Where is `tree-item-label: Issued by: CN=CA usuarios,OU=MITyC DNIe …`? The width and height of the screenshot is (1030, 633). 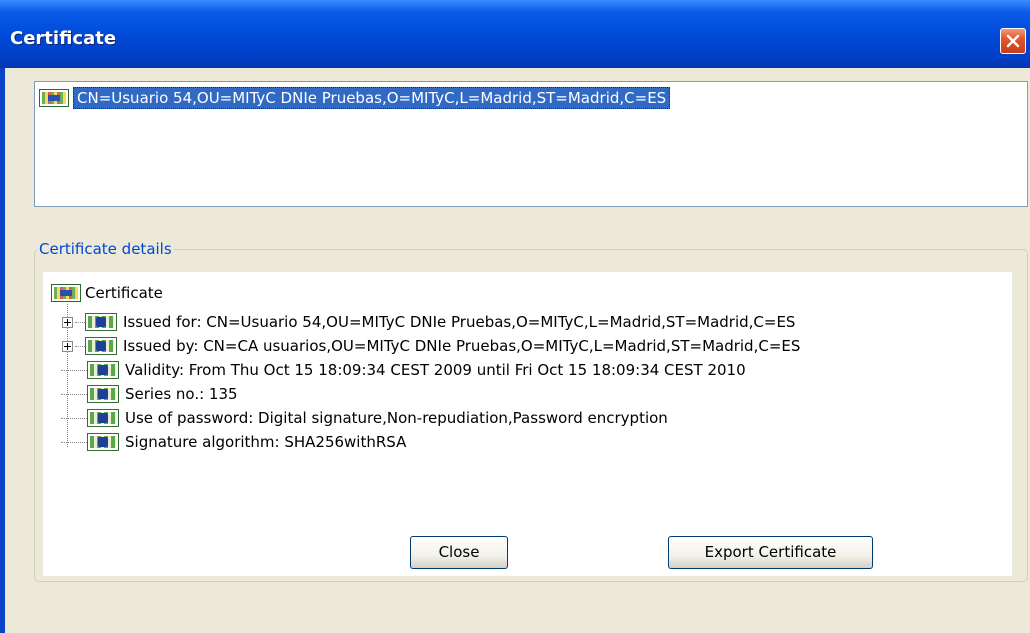
tree-item-label: Issued by: CN=CA usuarios,OU=MITyC DNIe … is located at coordinates (462, 346).